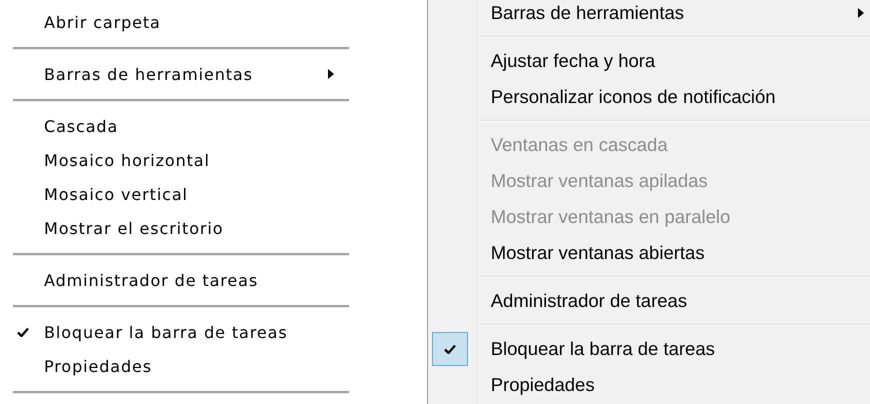  I want to click on menu-item: Mosaico vertical, so click(189, 194).